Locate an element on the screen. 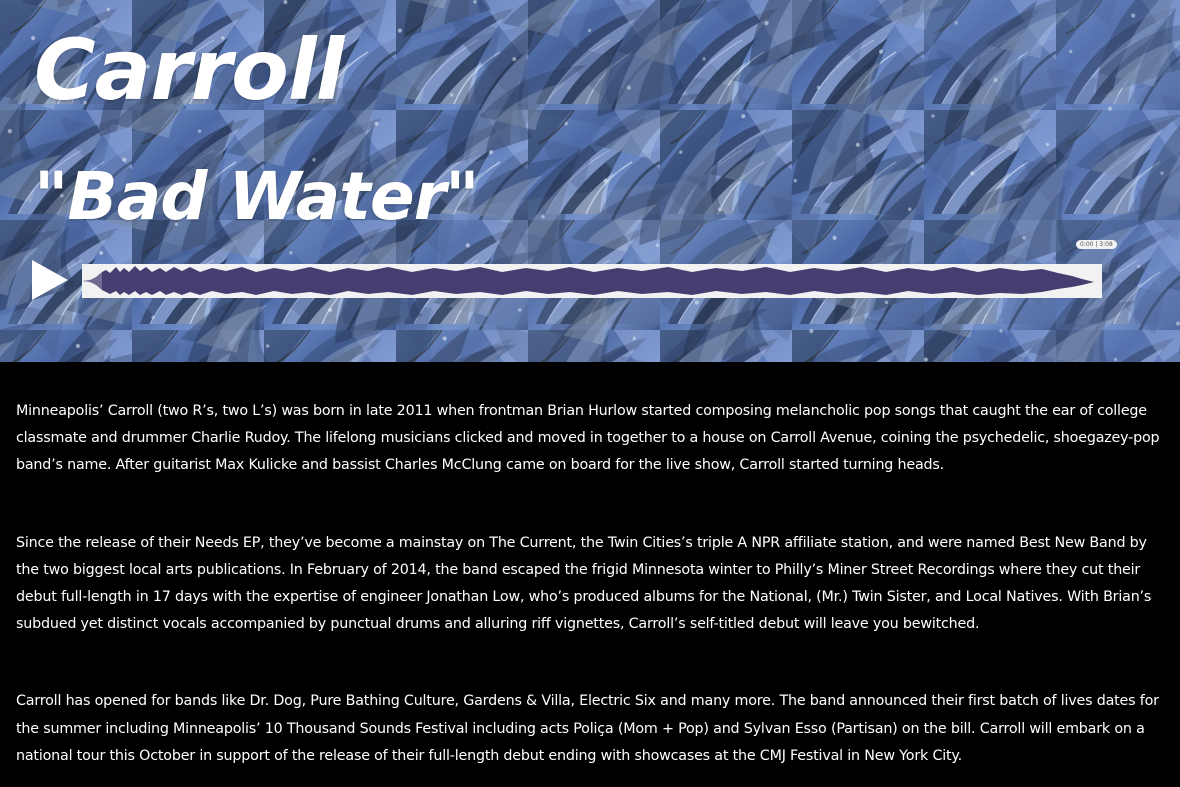 The image size is (1180, 787). playback-time: 0:00 | 3:08 is located at coordinates (1096, 244).